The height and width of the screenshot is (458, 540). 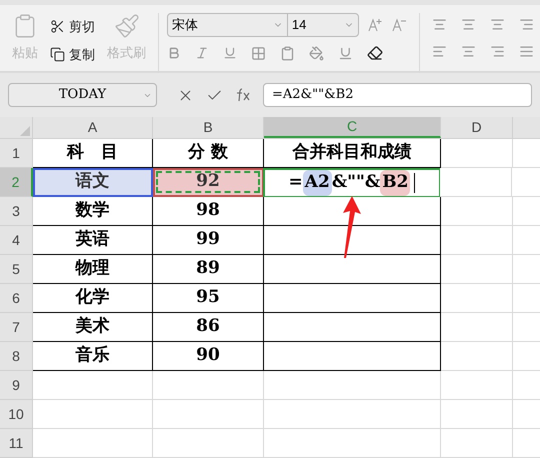 I want to click on formula-text: =, so click(x=295, y=182).